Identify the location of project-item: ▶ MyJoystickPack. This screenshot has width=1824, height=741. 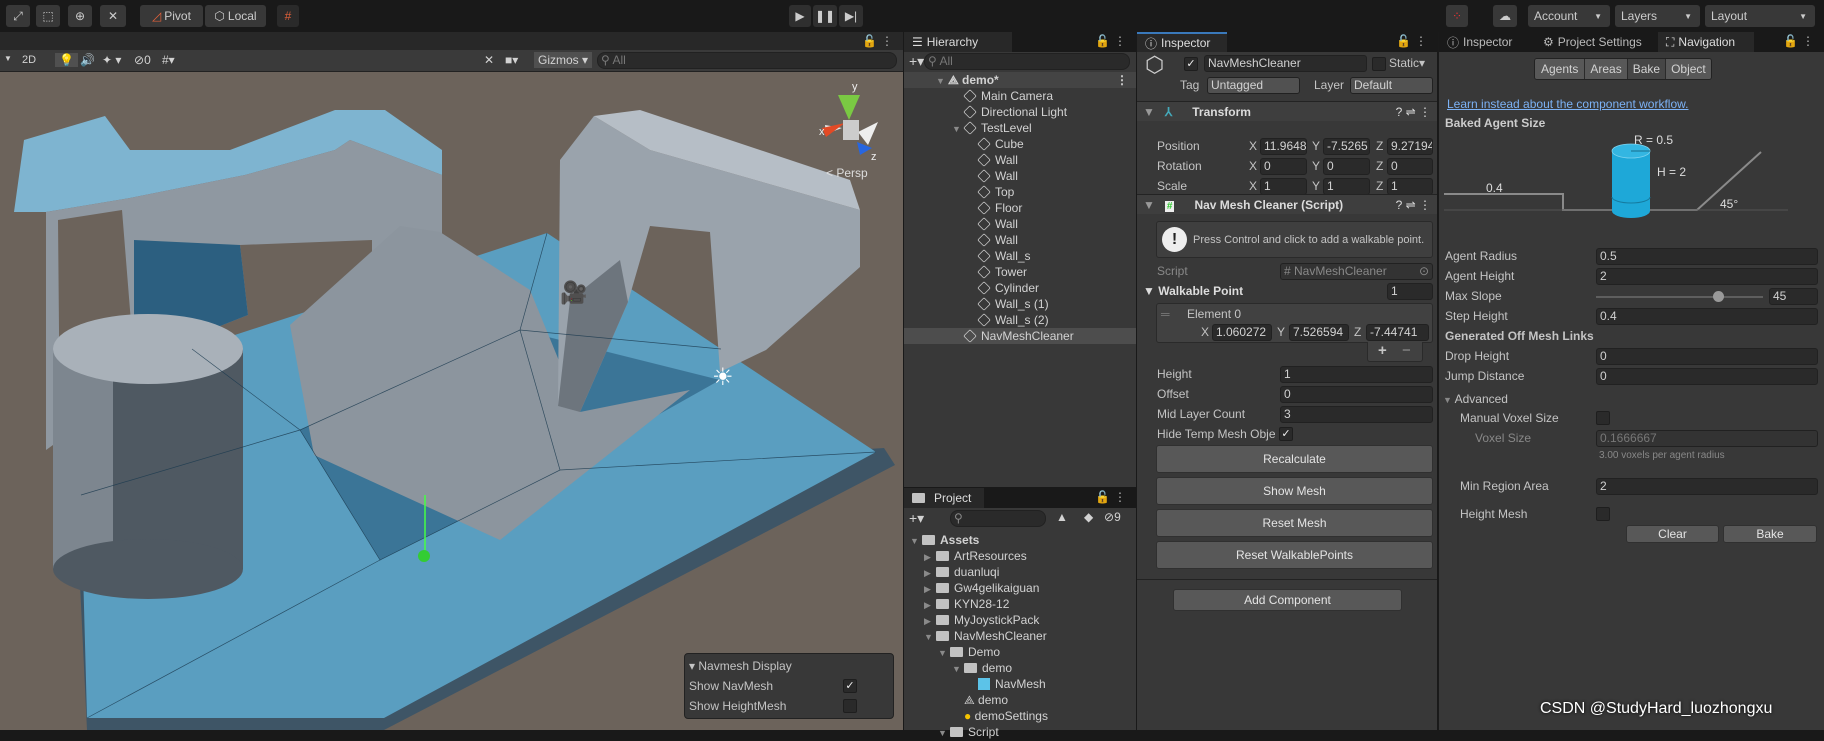
(1020, 620).